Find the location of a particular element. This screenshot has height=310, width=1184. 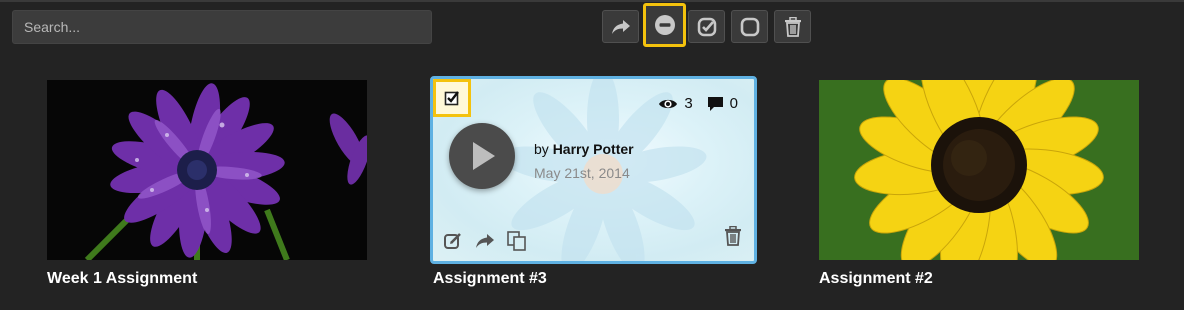

copy-icon is located at coordinates (517, 241).